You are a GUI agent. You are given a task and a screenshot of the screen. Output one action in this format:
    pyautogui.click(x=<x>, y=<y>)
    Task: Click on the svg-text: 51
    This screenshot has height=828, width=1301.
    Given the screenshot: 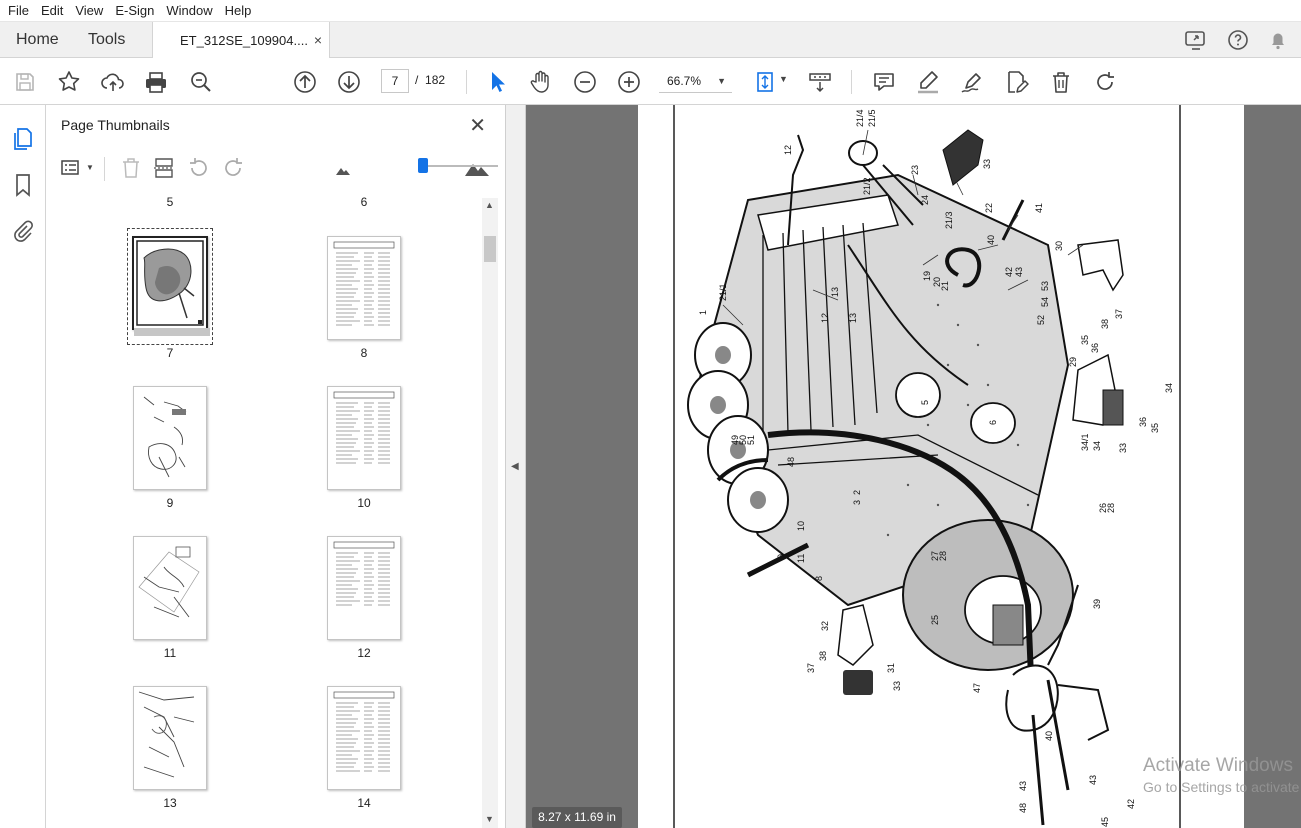 What is the action you would take?
    pyautogui.click(x=751, y=440)
    